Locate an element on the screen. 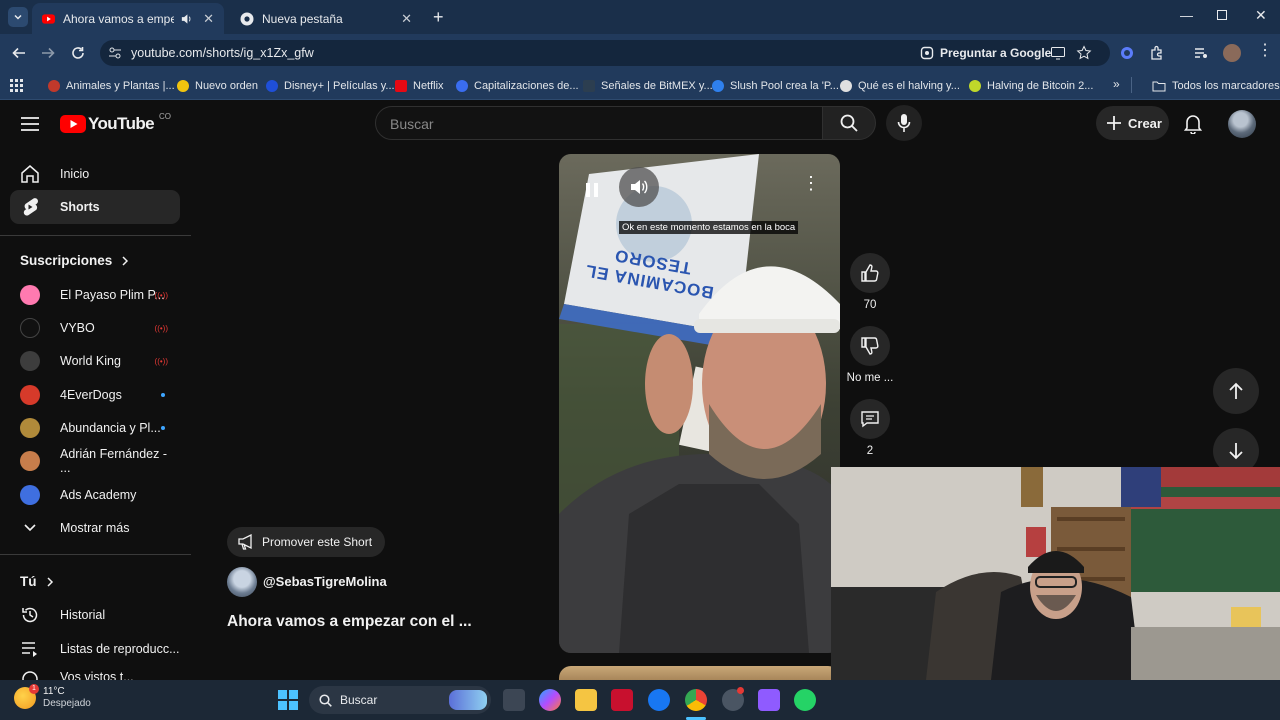 This screenshot has width=1280, height=720. chrome-icon is located at coordinates (696, 700).